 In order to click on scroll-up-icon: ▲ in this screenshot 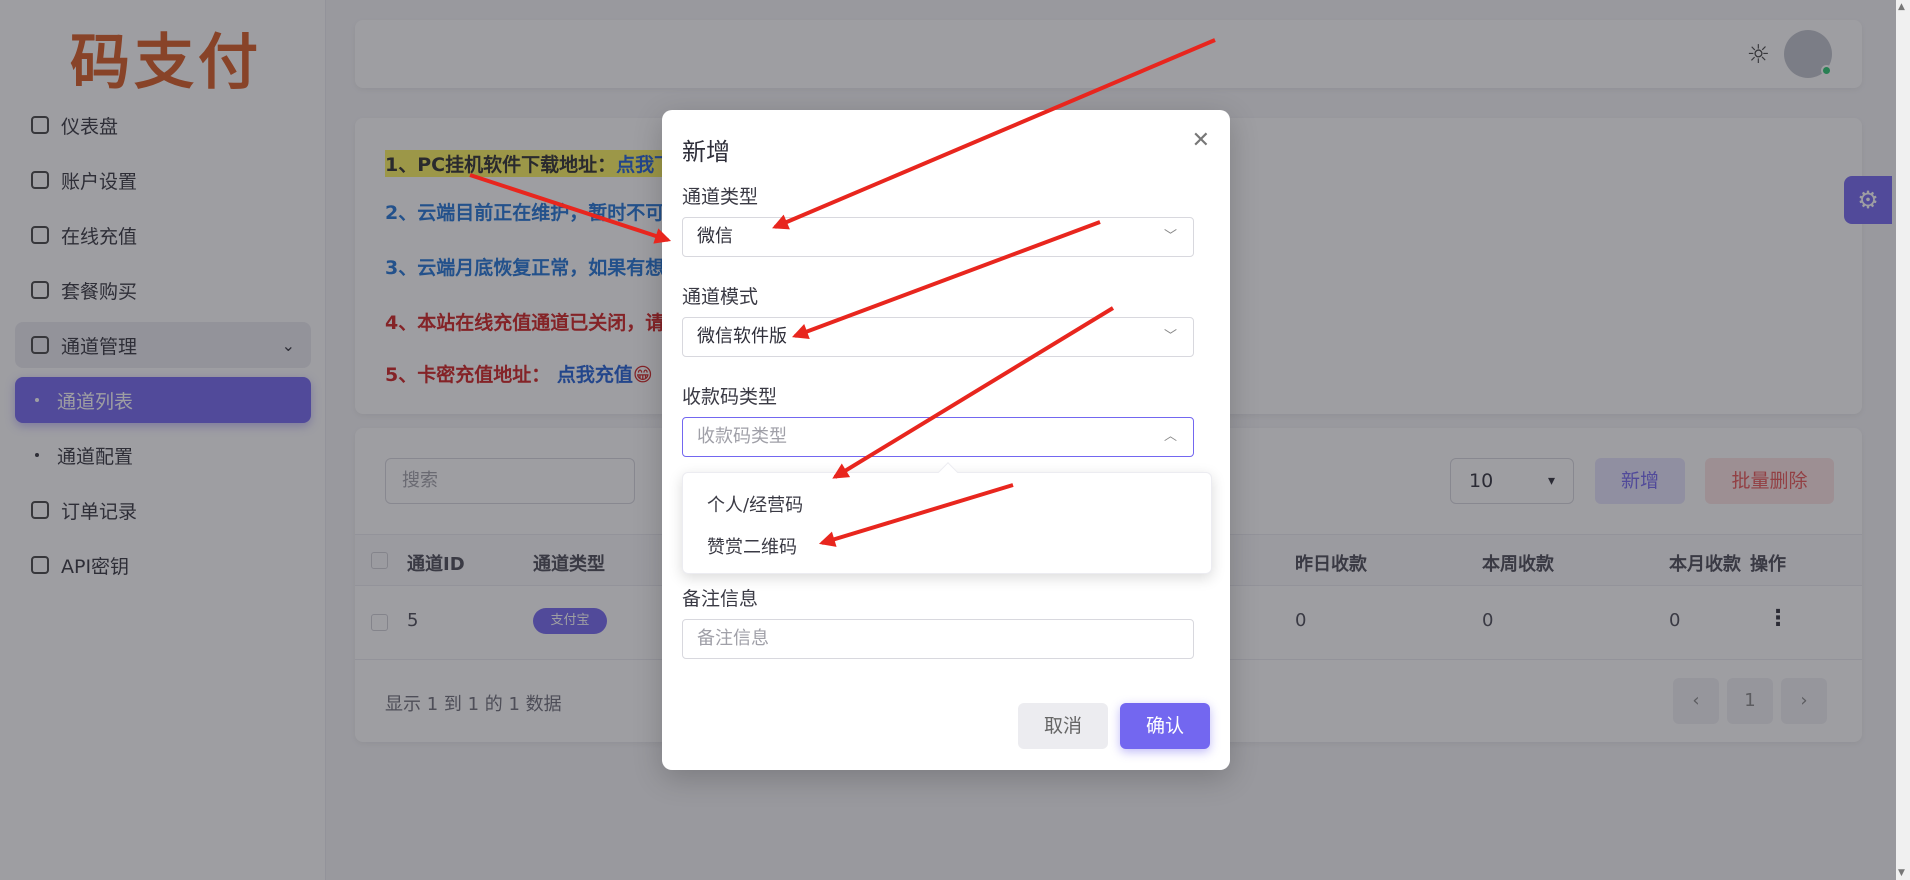, I will do `click(1901, 7)`.